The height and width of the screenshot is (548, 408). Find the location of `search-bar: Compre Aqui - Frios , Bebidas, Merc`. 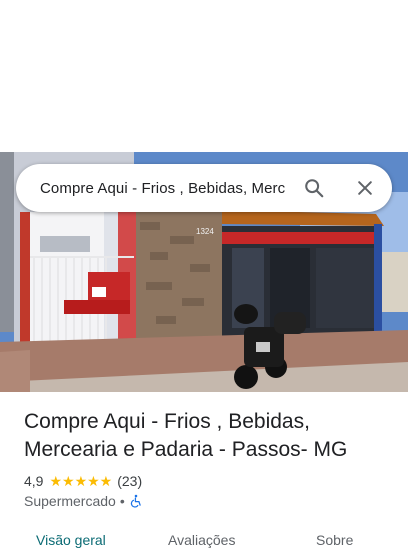

search-bar: Compre Aqui - Frios , Bebidas, Merc is located at coordinates (204, 188).